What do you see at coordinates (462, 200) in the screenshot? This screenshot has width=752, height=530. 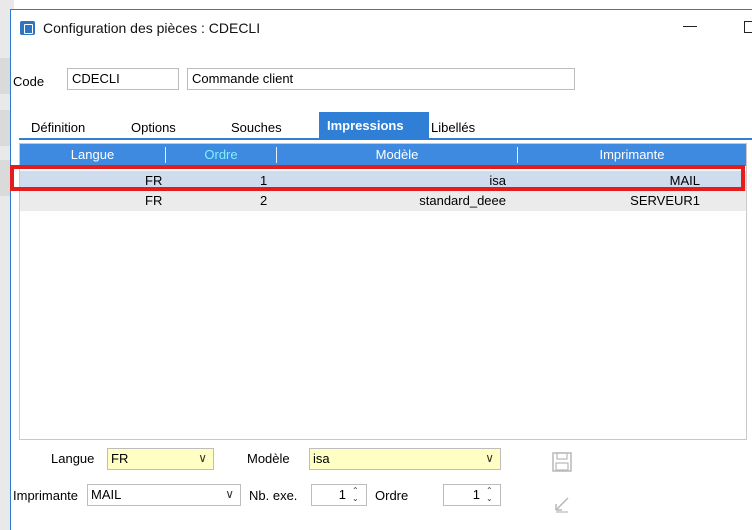 I see `cell-modele: standard_deee` at bounding box center [462, 200].